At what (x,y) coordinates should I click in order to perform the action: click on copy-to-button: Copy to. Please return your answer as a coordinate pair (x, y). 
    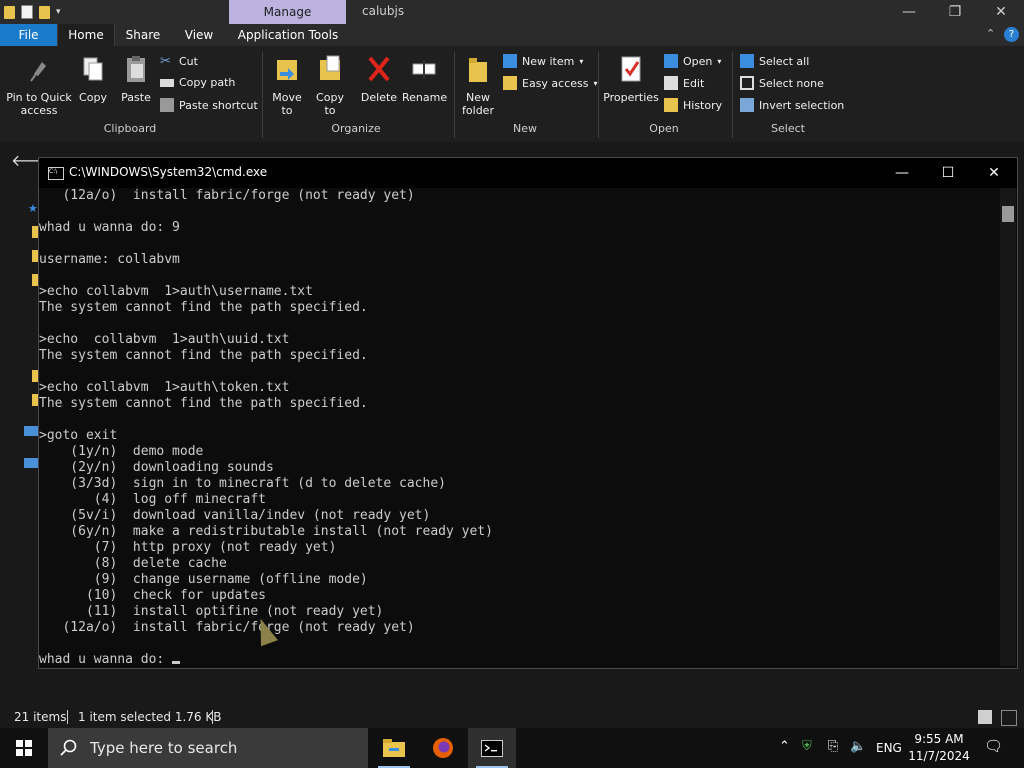
    Looking at the image, I should click on (330, 85).